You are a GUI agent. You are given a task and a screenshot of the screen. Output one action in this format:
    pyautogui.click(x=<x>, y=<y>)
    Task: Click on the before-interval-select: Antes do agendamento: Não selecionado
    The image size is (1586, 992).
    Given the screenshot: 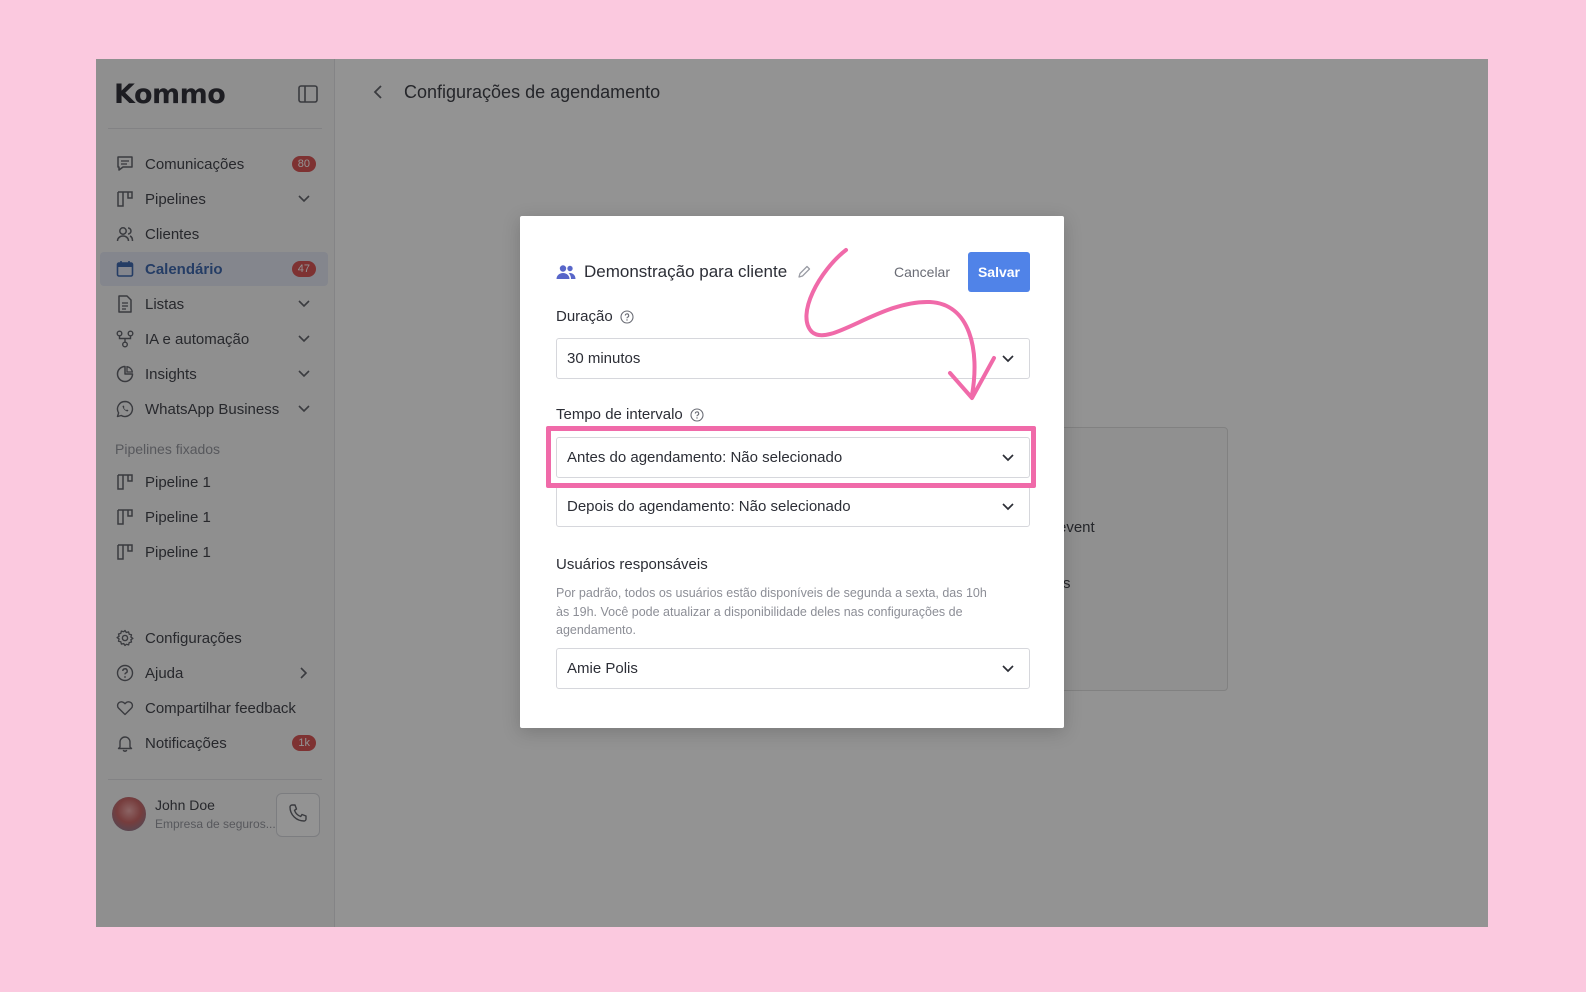 What is the action you would take?
    pyautogui.click(x=793, y=457)
    